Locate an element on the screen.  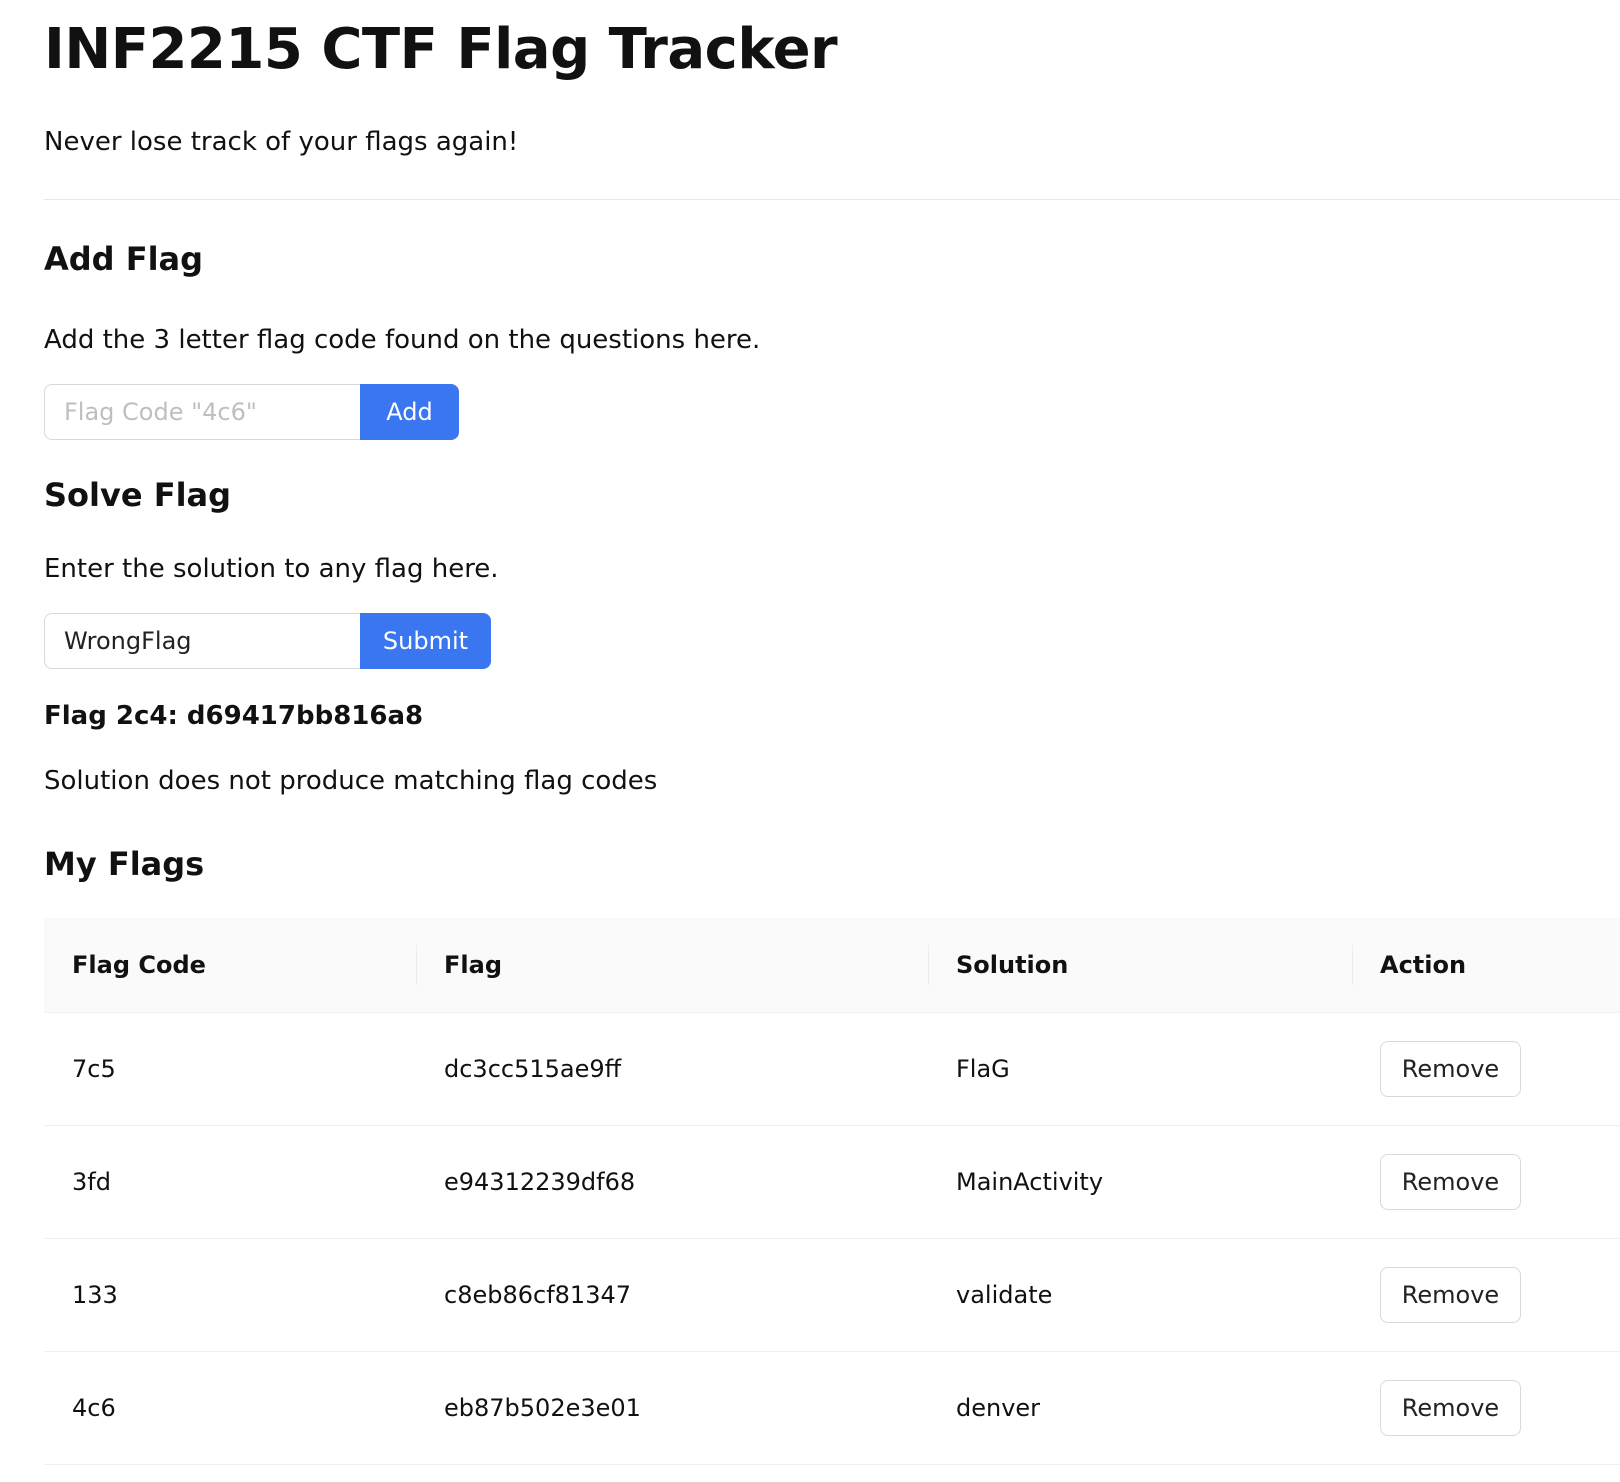
page-title: INF2215 CTF Flag Tracker is located at coordinates (441, 49).